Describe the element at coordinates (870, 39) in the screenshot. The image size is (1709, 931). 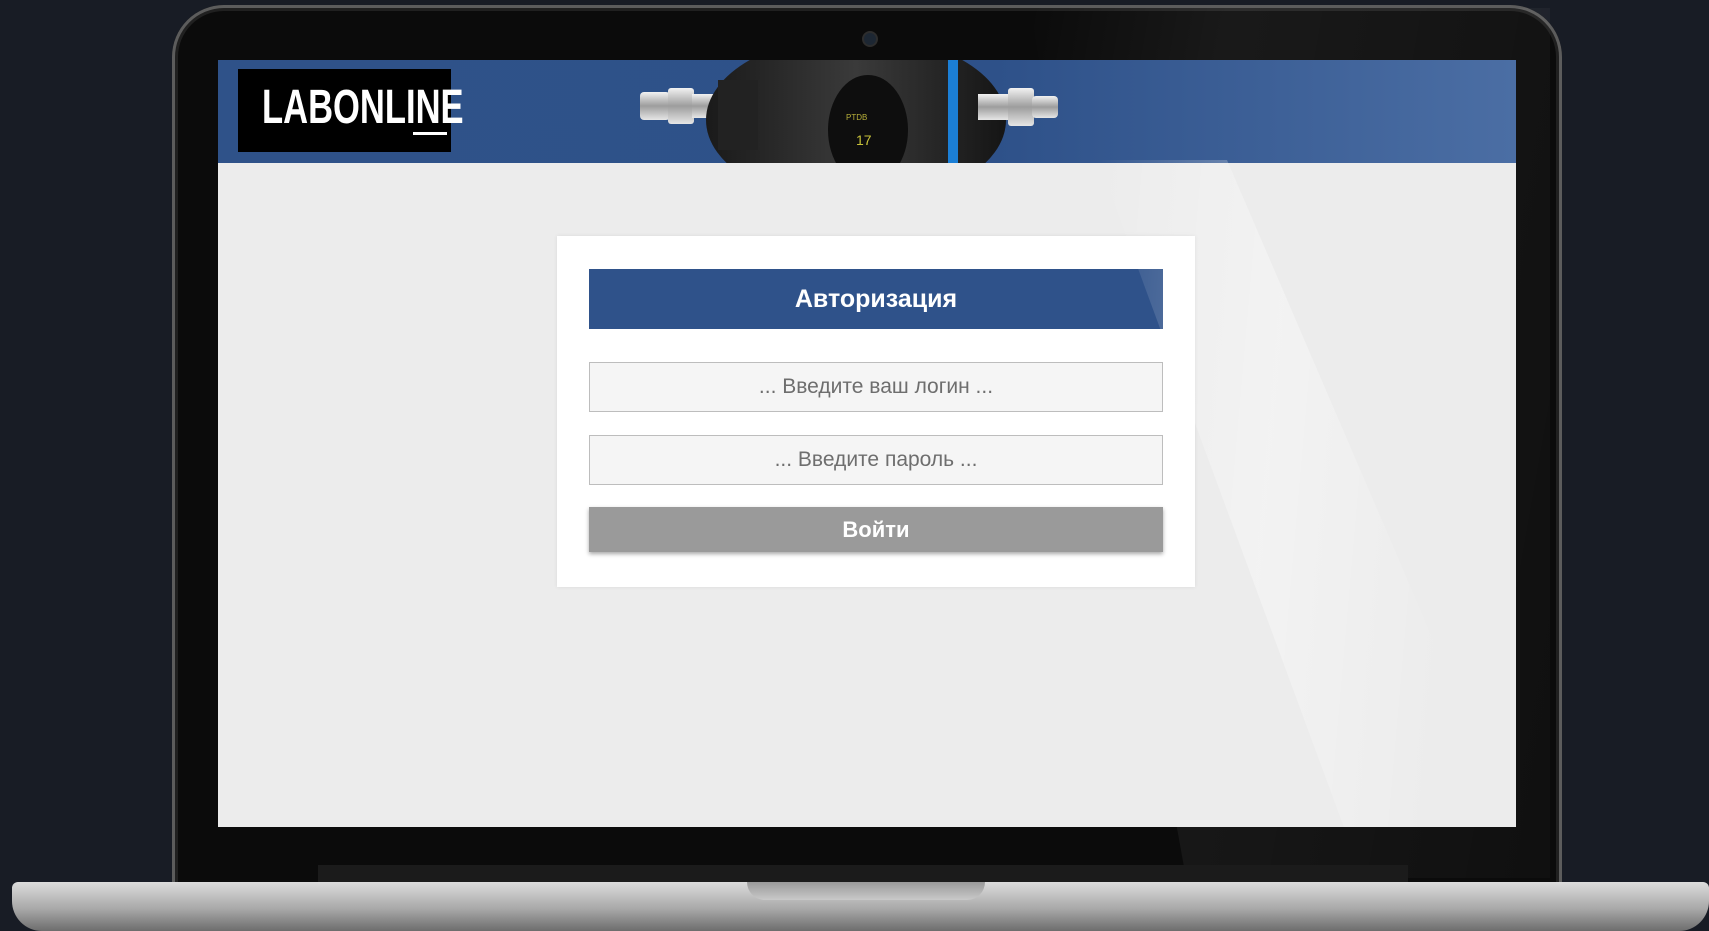
I see `webcam-icon` at that location.